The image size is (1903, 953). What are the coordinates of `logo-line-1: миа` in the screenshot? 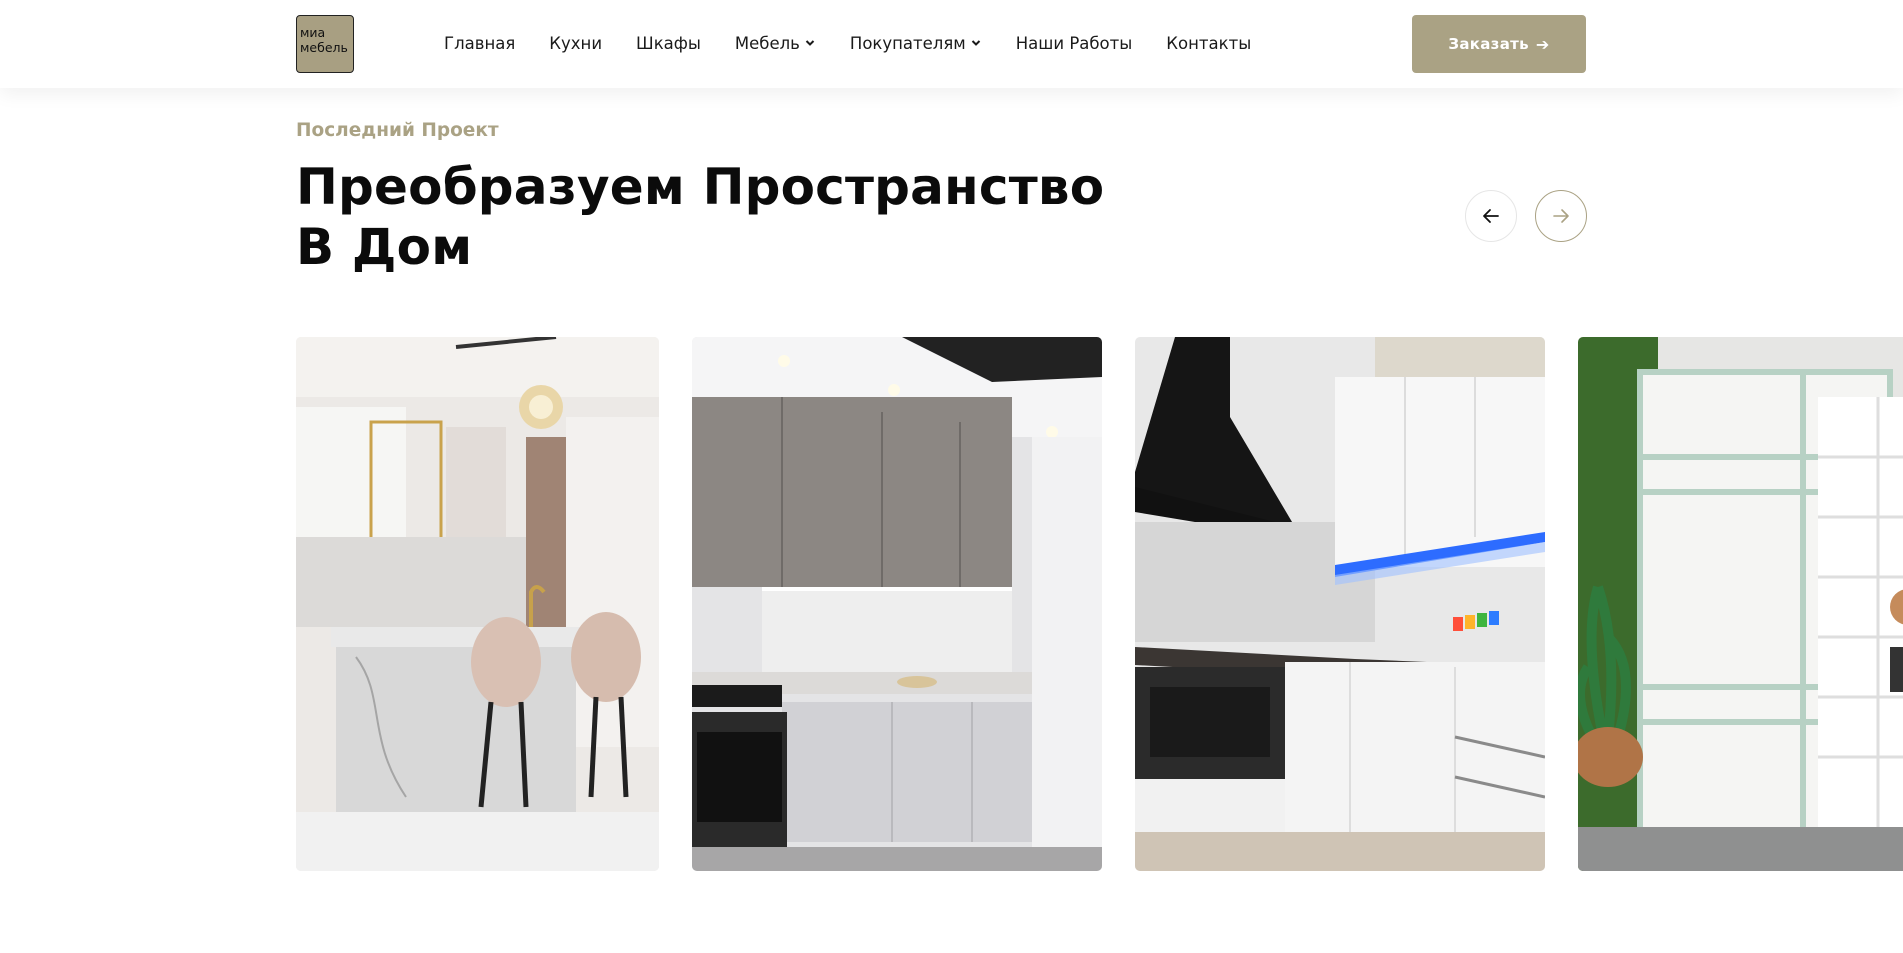 It's located at (313, 32).